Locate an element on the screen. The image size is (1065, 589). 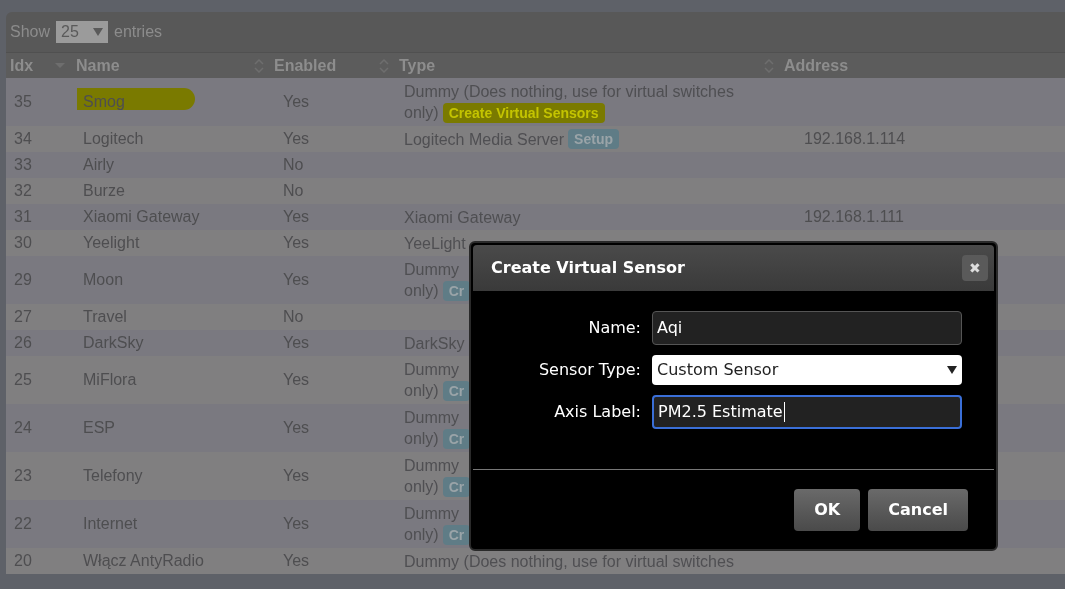
dialog-button: Cancel is located at coordinates (918, 509).